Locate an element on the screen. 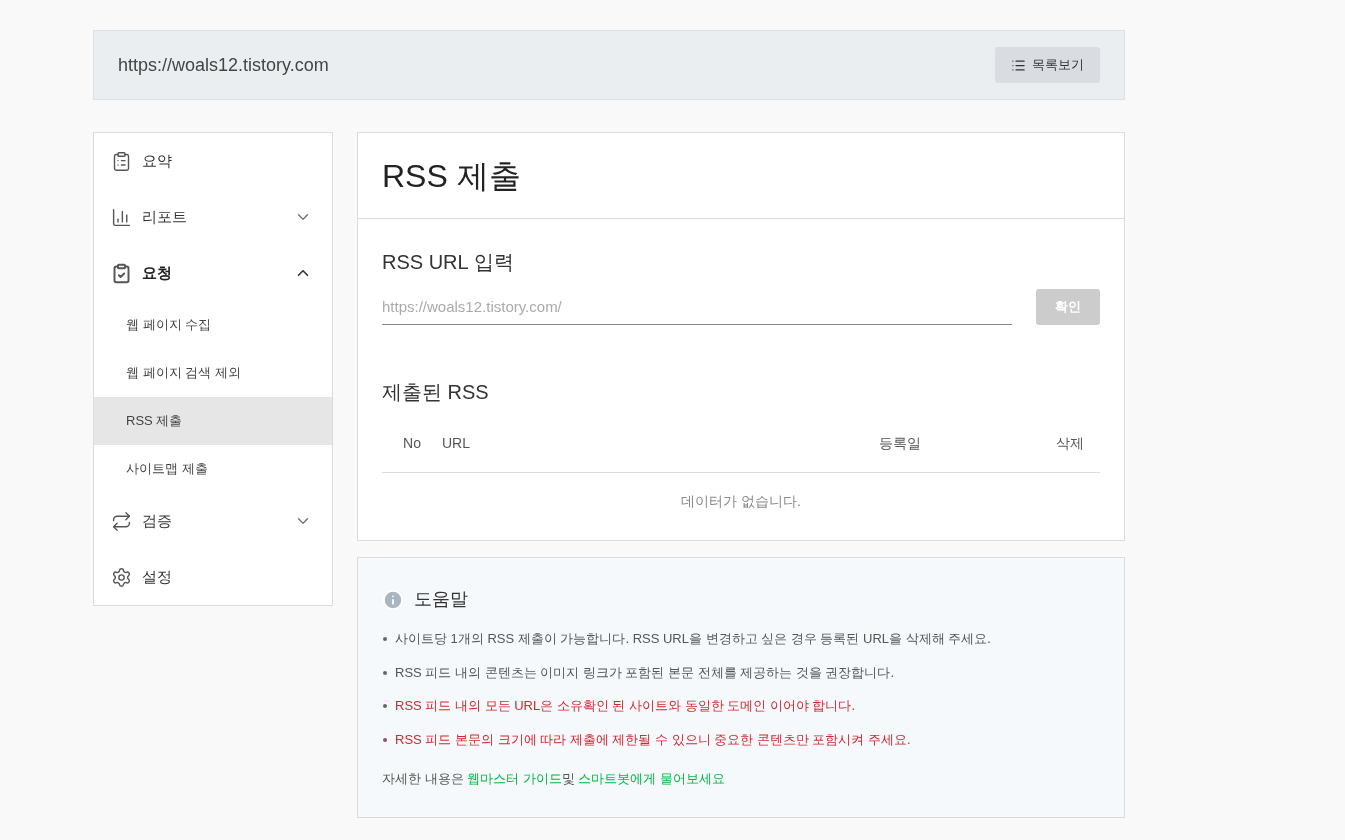 The image size is (1345, 840). help-note: RSS 피드 내의 모든 URL은 소유확인 된 사이트와 동일한 도메인 이어야 합니다. is located at coordinates (625, 706).